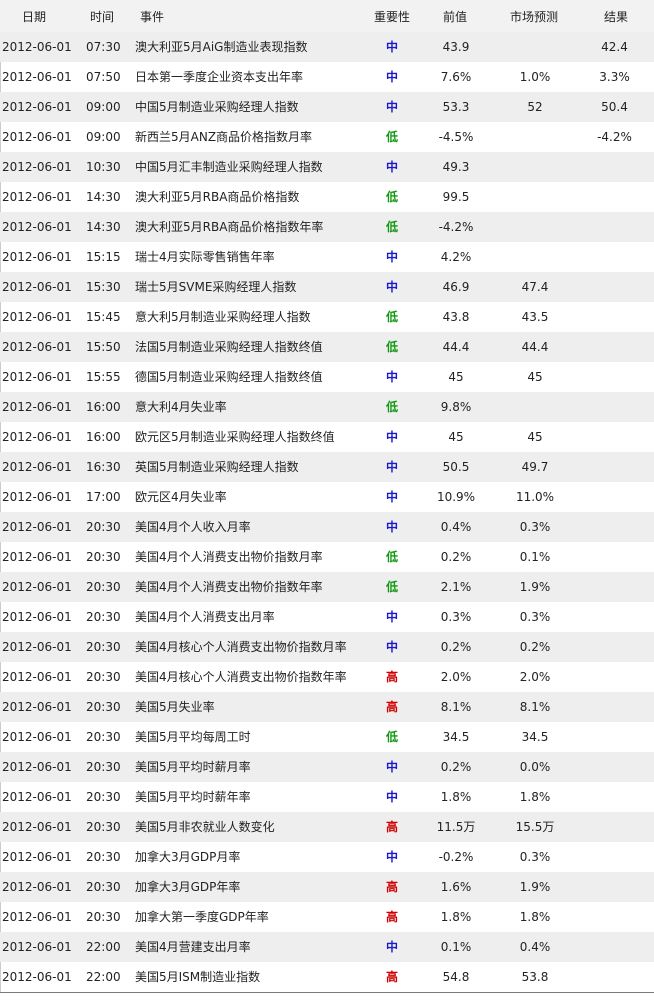 The height and width of the screenshot is (1001, 654). Describe the element at coordinates (456, 467) in the screenshot. I see `cell-previous: 50.5` at that location.